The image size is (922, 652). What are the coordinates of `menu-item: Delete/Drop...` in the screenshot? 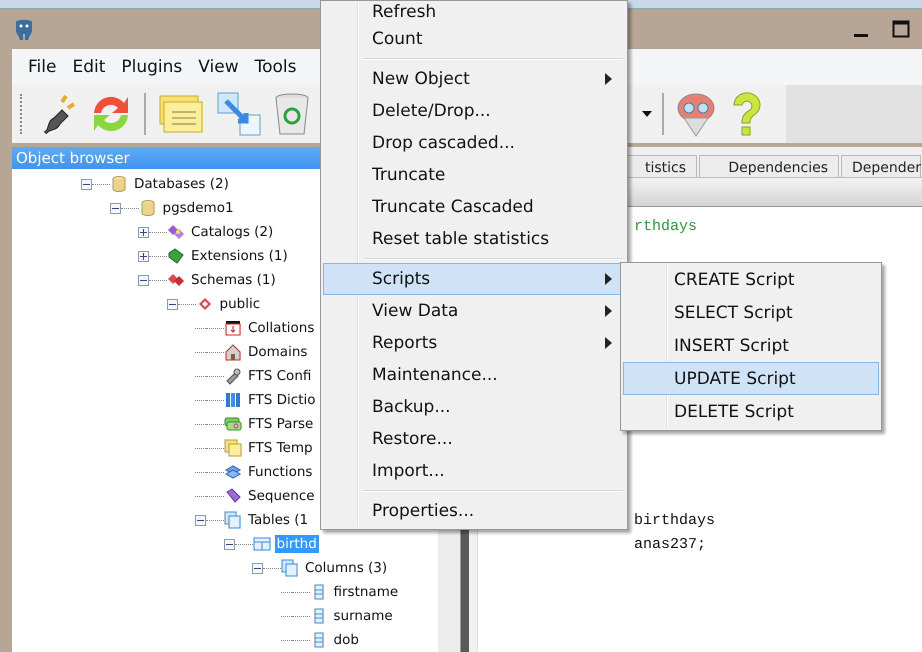 It's located at (474, 111).